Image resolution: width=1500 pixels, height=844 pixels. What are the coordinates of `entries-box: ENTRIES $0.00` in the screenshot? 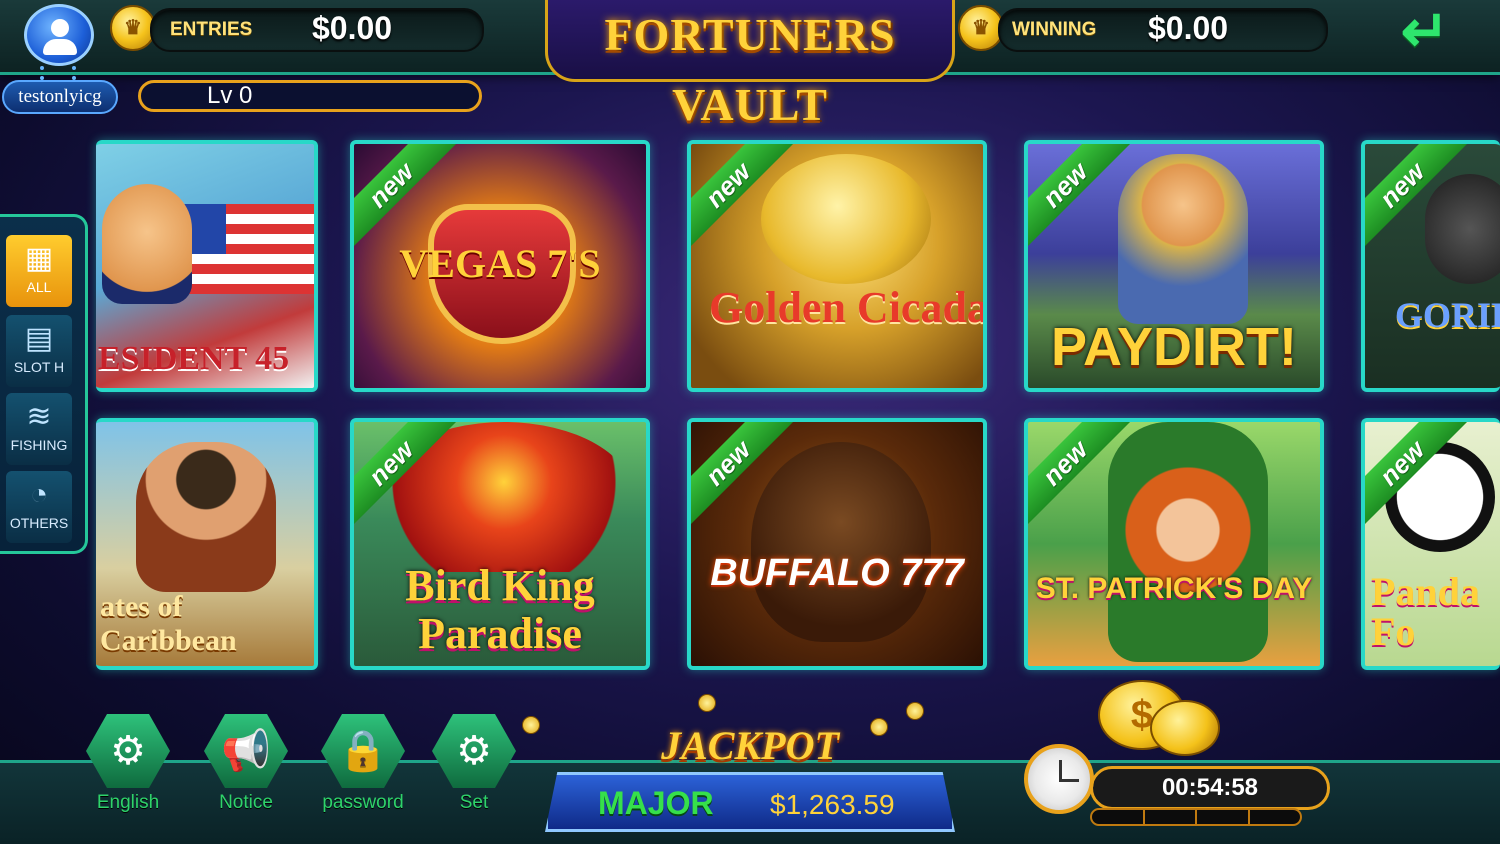 It's located at (317, 30).